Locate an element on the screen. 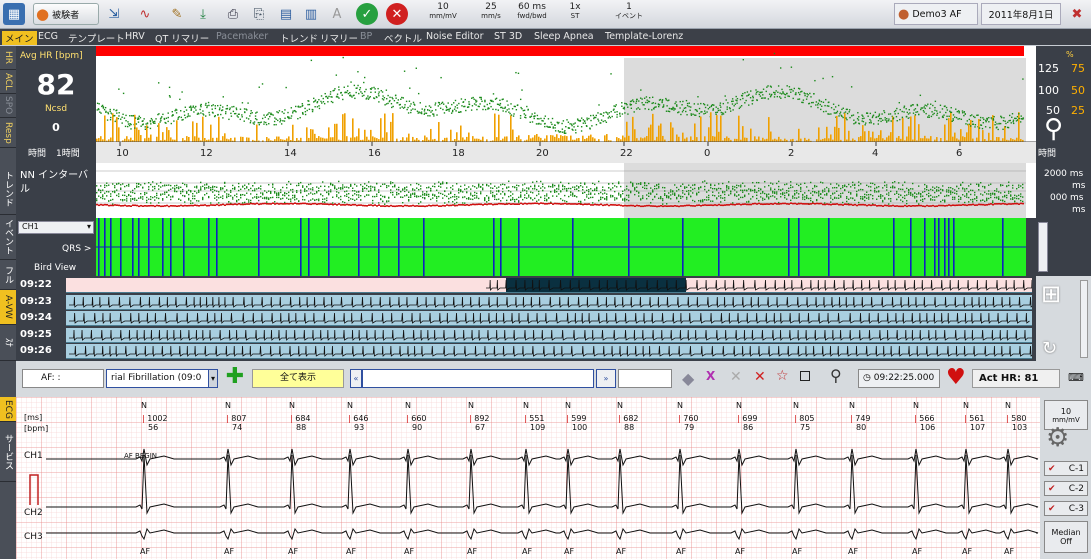  menu-item-hrv: HRV is located at coordinates (135, 36).